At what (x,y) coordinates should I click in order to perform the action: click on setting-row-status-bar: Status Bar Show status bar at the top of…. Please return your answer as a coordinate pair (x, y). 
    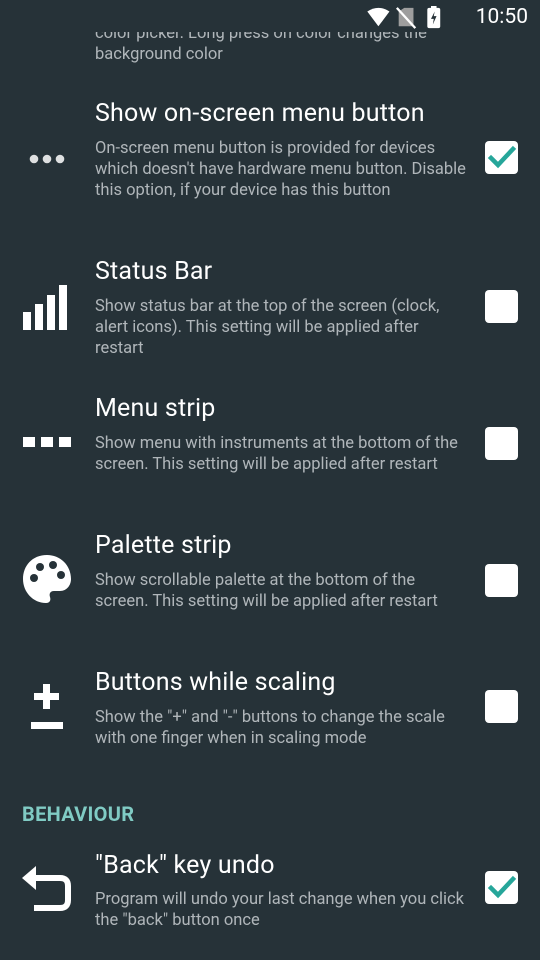
    Looking at the image, I should click on (270, 309).